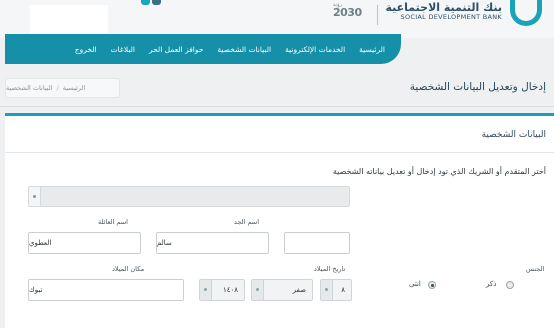 Image resolution: width=554 pixels, height=328 pixels. Describe the element at coordinates (513, 135) in the screenshot. I see `section-title: البيانات الشخصية` at that location.